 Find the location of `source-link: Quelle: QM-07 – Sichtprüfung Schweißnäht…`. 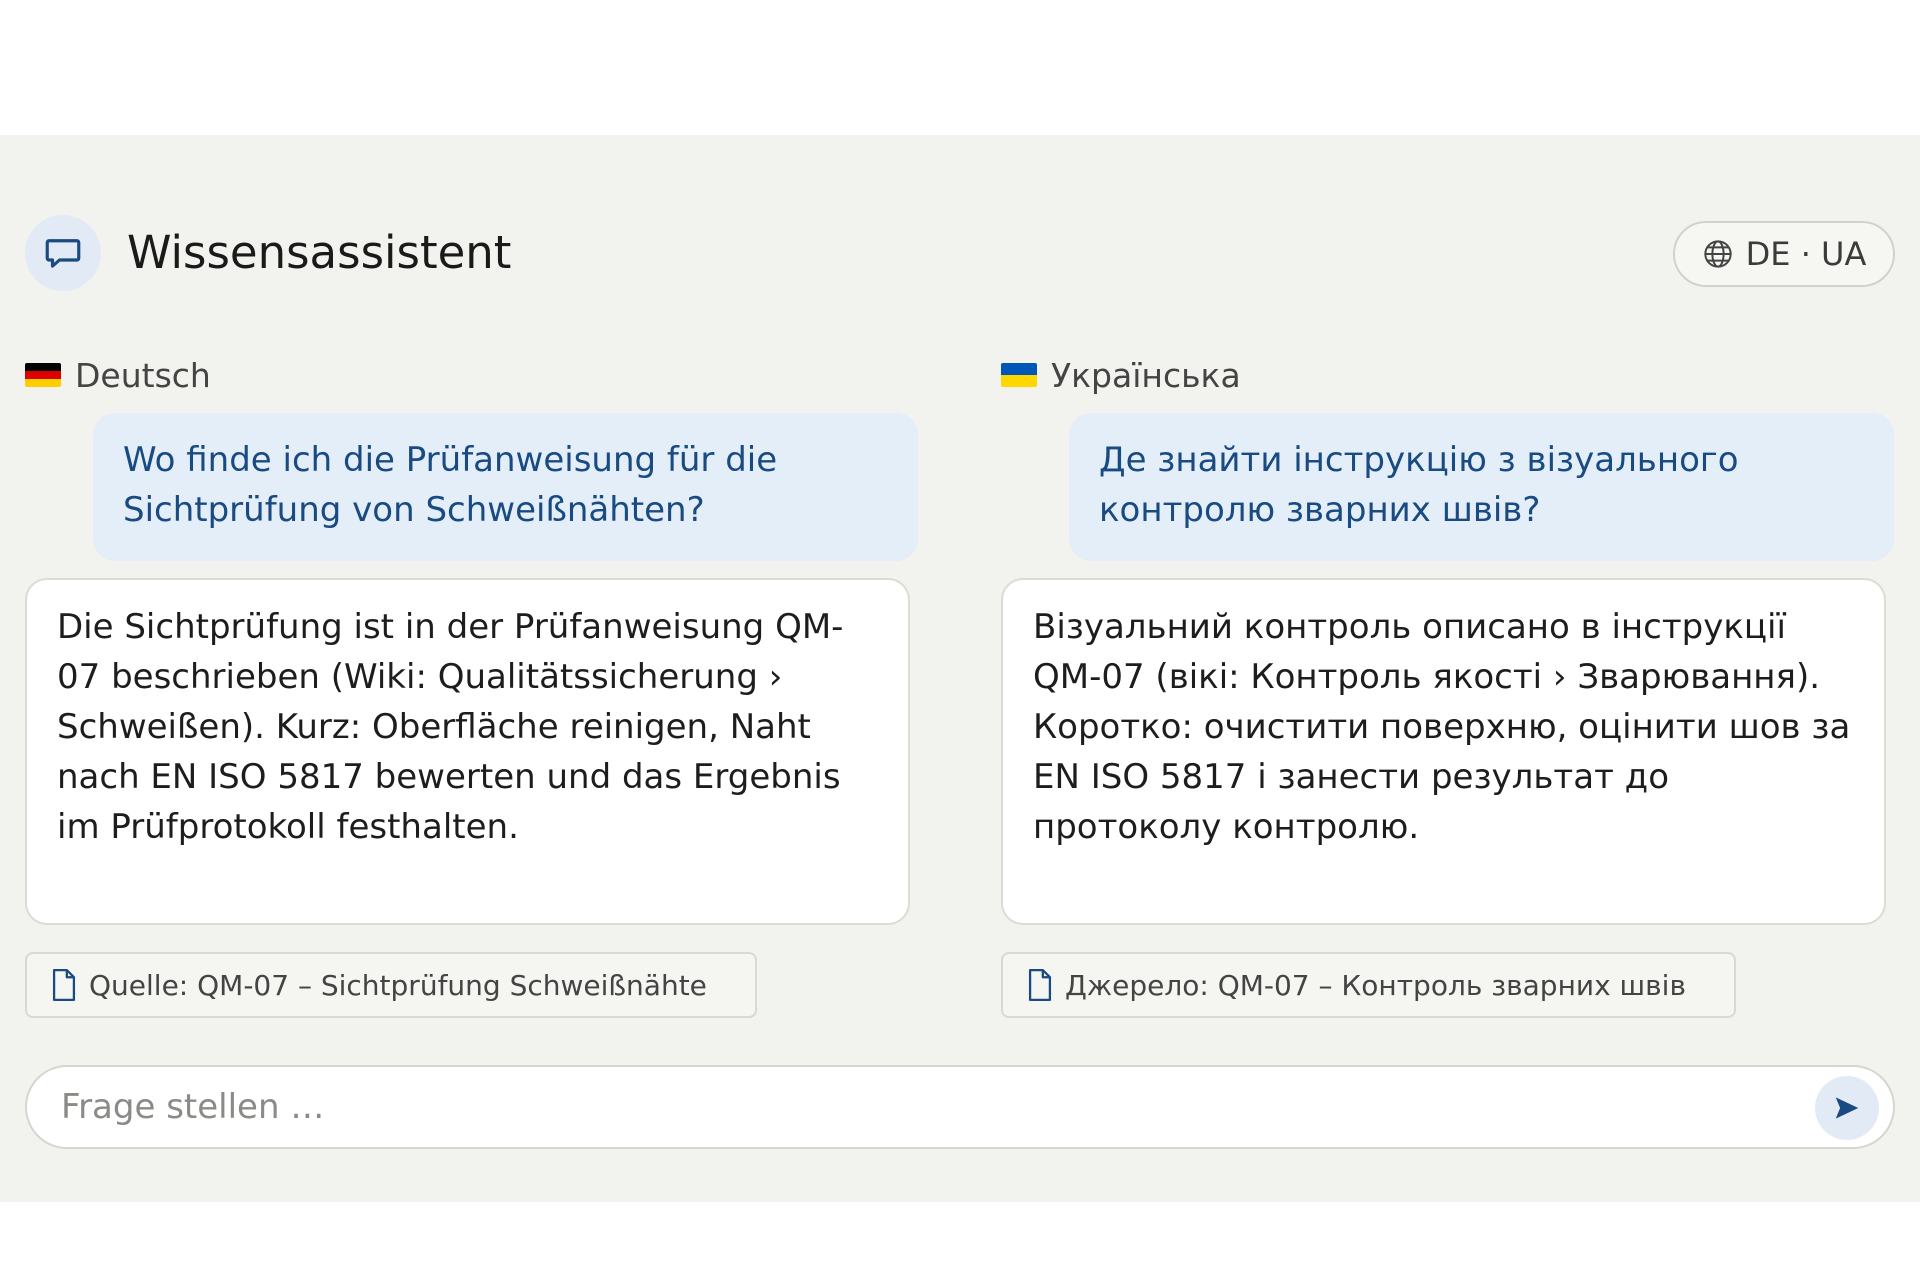

source-link: Quelle: QM-07 – Sichtprüfung Schweißnäht… is located at coordinates (391, 985).